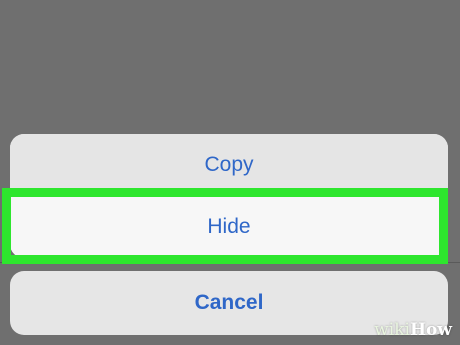 This screenshot has width=460, height=345. I want to click on background-divider, so click(230, 262).